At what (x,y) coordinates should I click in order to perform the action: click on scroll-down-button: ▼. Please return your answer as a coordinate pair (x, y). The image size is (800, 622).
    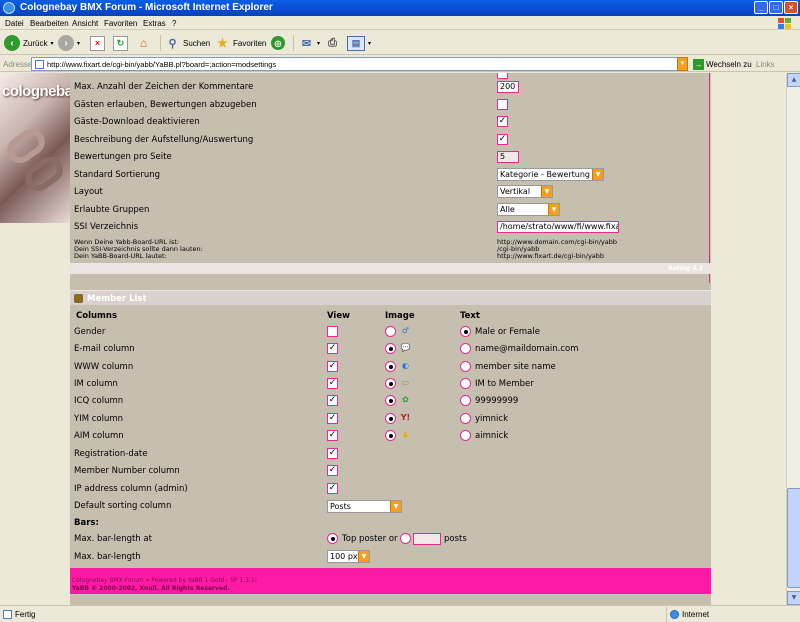
    Looking at the image, I should click on (793, 598).